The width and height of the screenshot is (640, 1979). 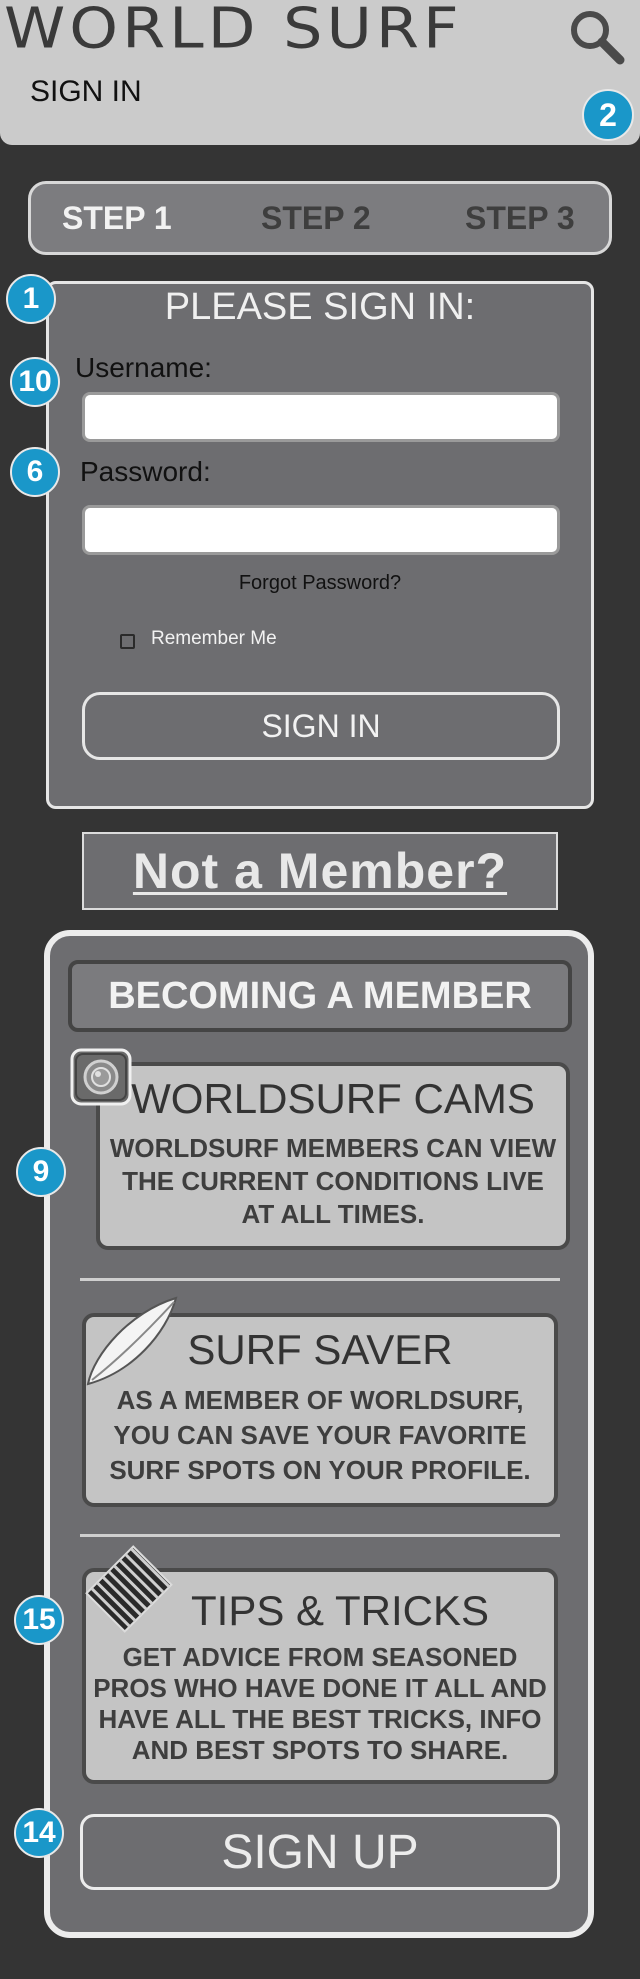 I want to click on divider, so click(x=320, y=1279).